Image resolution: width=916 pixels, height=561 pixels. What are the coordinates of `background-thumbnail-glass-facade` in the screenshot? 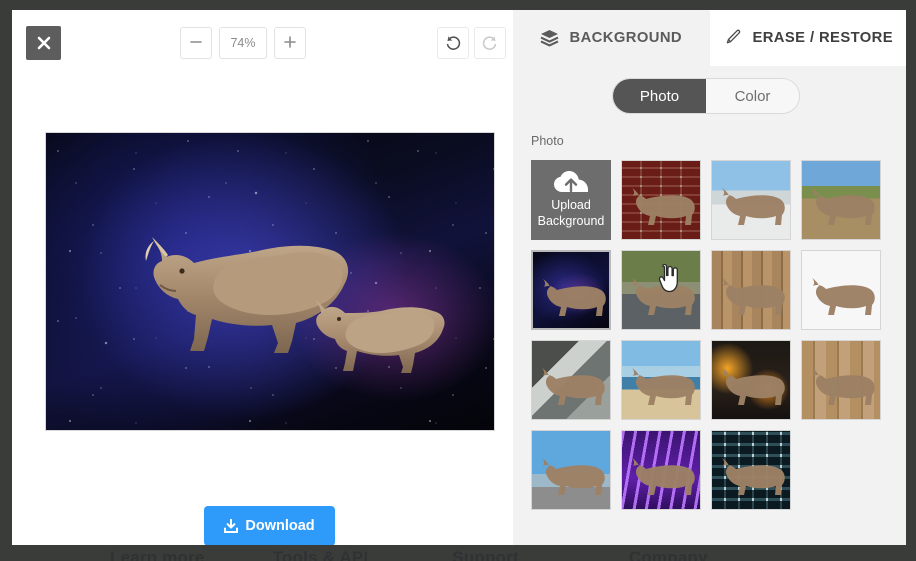 It's located at (751, 470).